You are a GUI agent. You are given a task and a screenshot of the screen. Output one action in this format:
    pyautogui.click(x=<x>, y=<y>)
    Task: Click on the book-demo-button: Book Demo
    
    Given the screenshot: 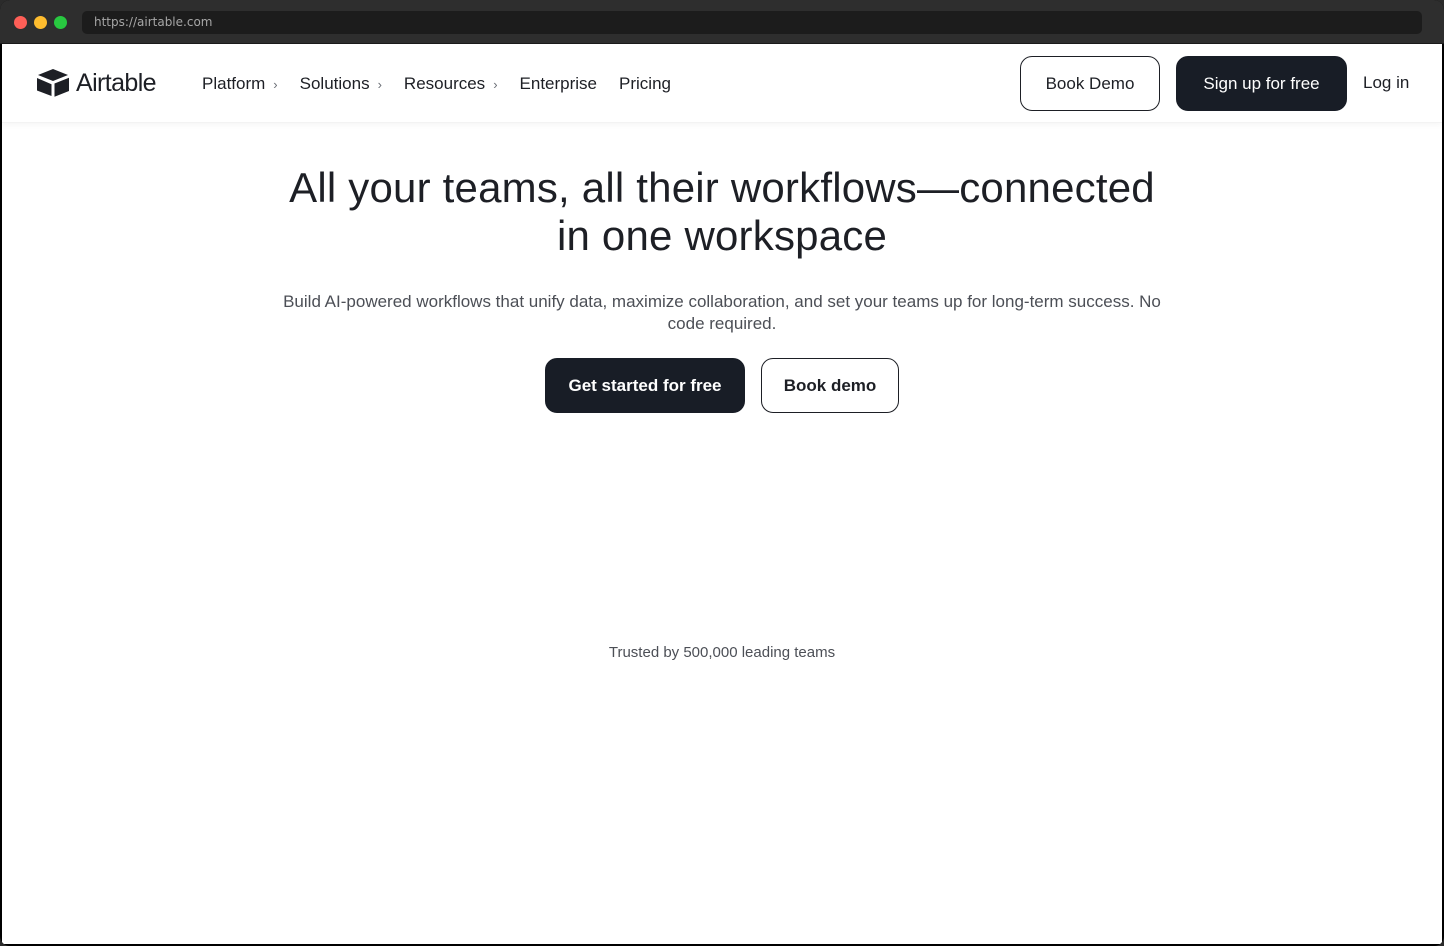 What is the action you would take?
    pyautogui.click(x=1090, y=83)
    